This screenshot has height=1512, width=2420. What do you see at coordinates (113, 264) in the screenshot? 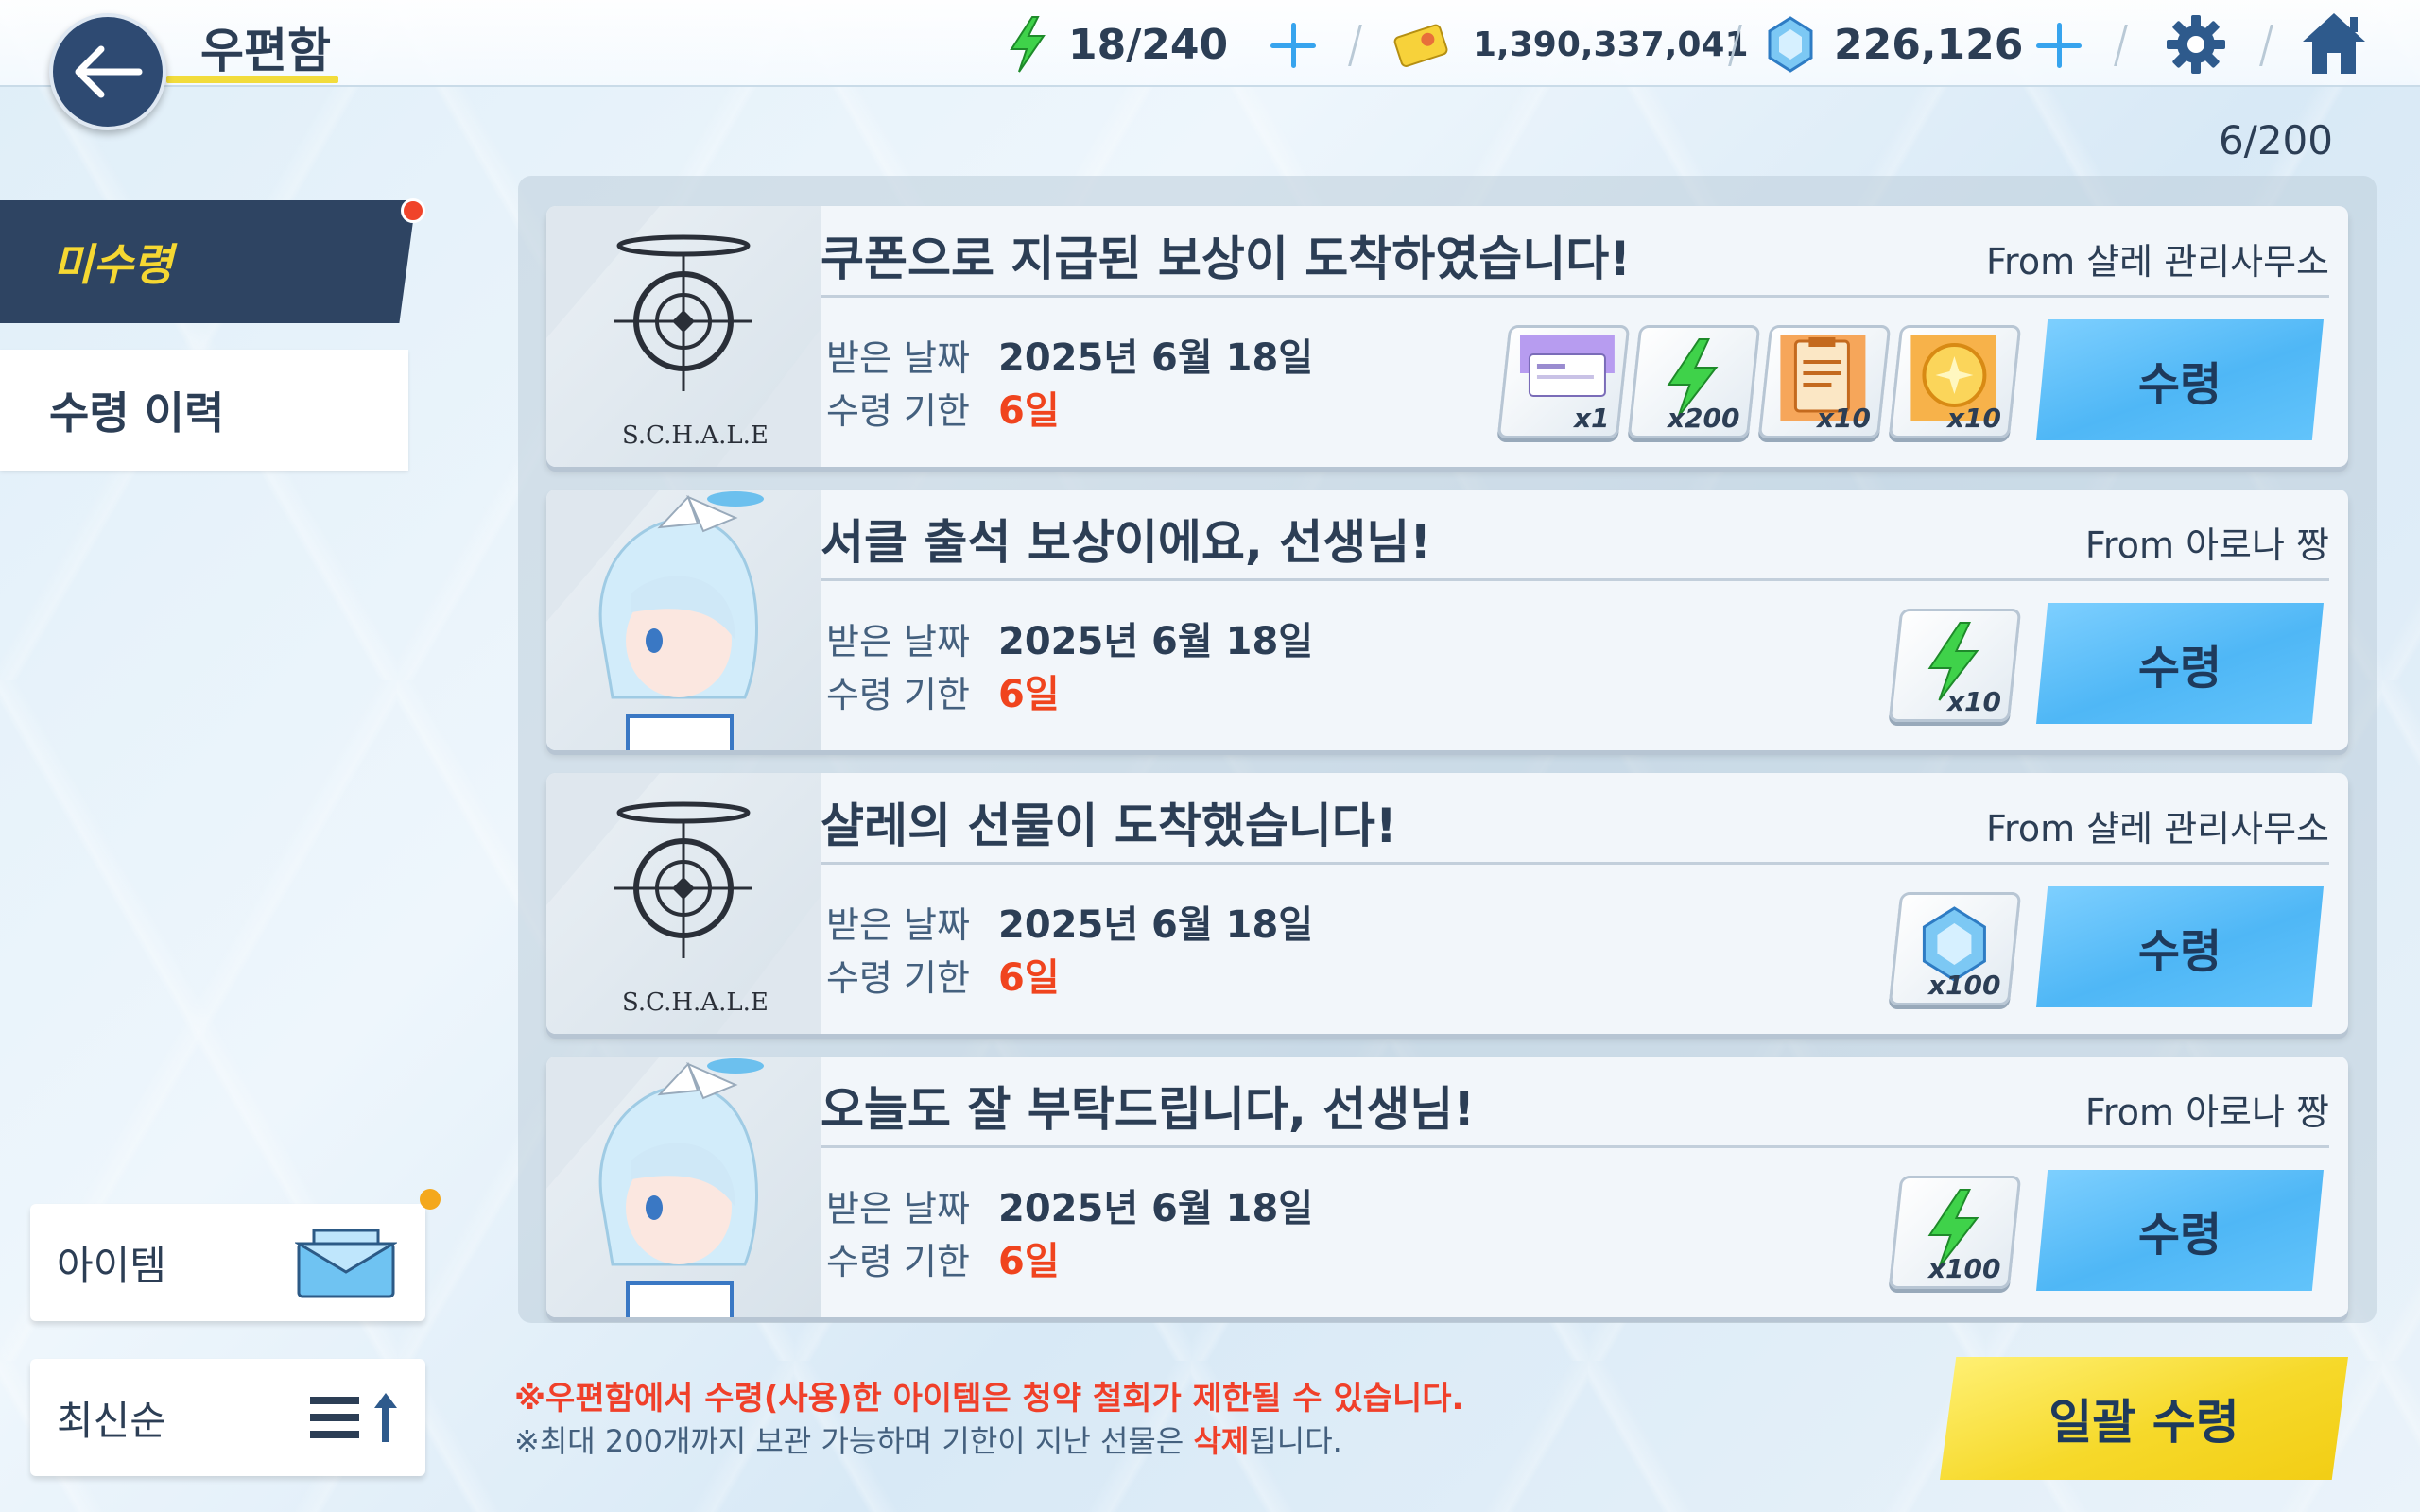
I see `tab-unreceived-label: 미수령` at bounding box center [113, 264].